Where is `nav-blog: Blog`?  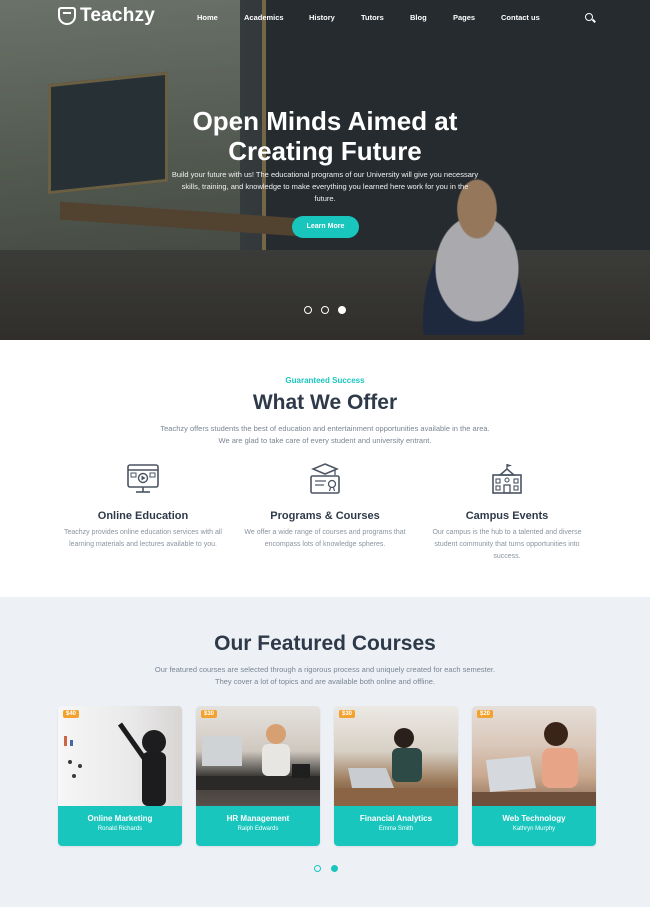 nav-blog: Blog is located at coordinates (431, 17).